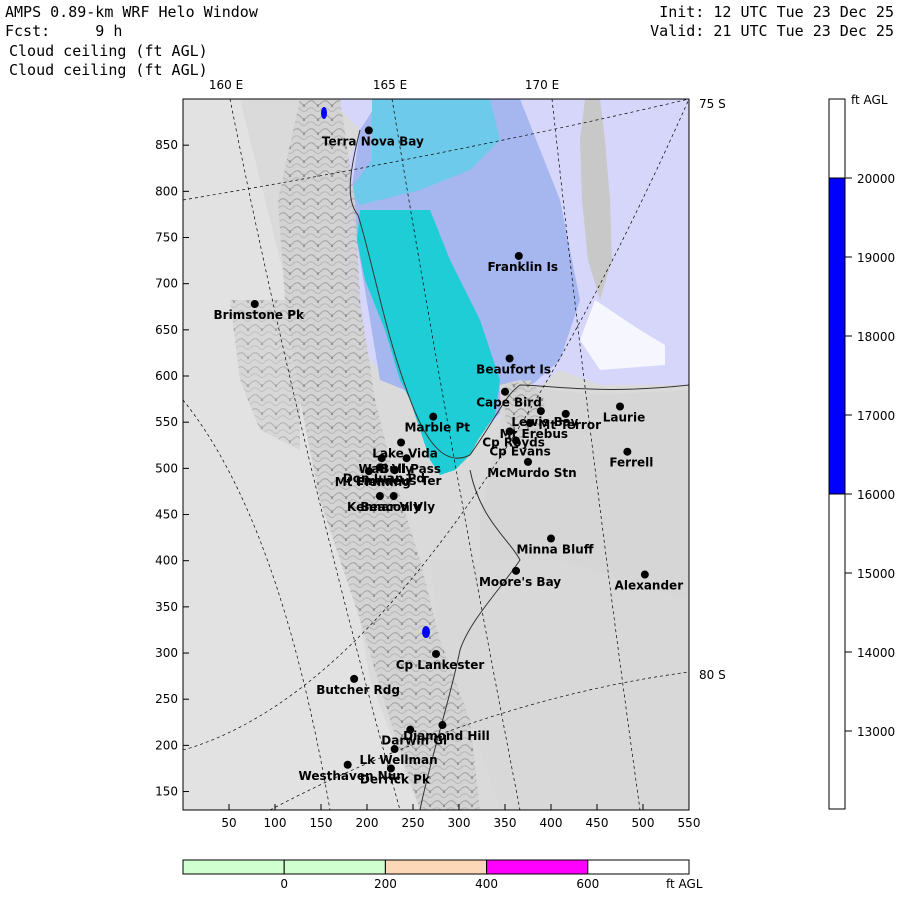 The height and width of the screenshot is (900, 900). I want to click on station-label: McMurdo Stn, so click(531, 473).